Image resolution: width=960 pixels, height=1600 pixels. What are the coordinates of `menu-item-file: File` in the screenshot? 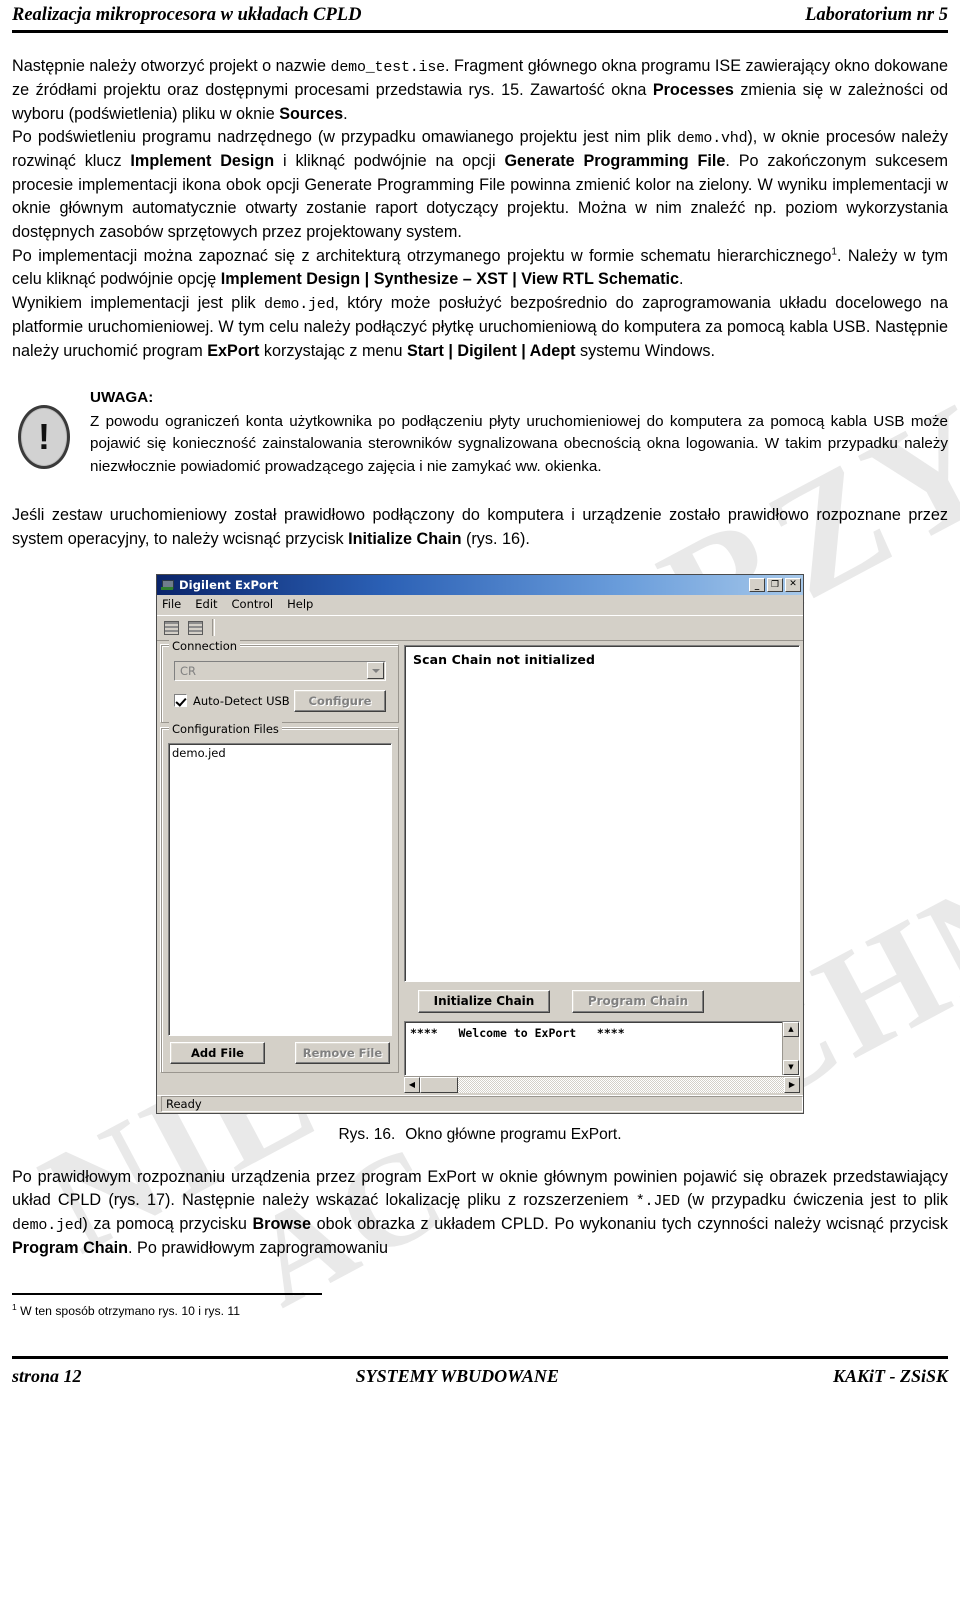 It's located at (171, 604).